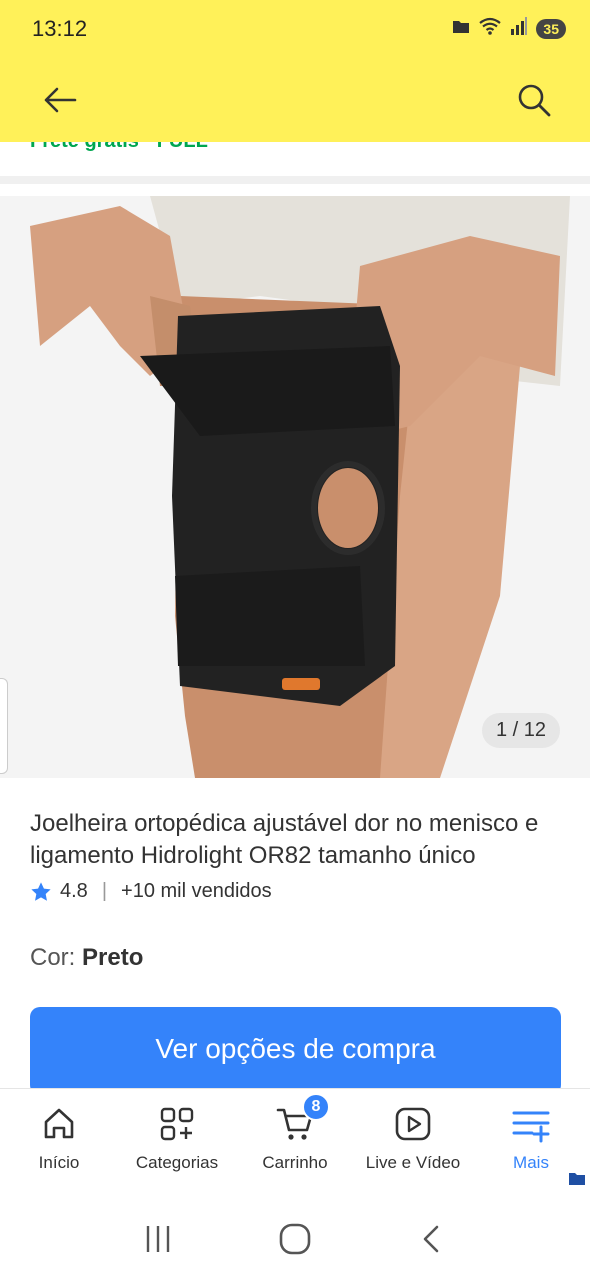 This screenshot has height=1280, width=590. I want to click on nav-item-carrinho: 8 Carrinho, so click(295, 1143).